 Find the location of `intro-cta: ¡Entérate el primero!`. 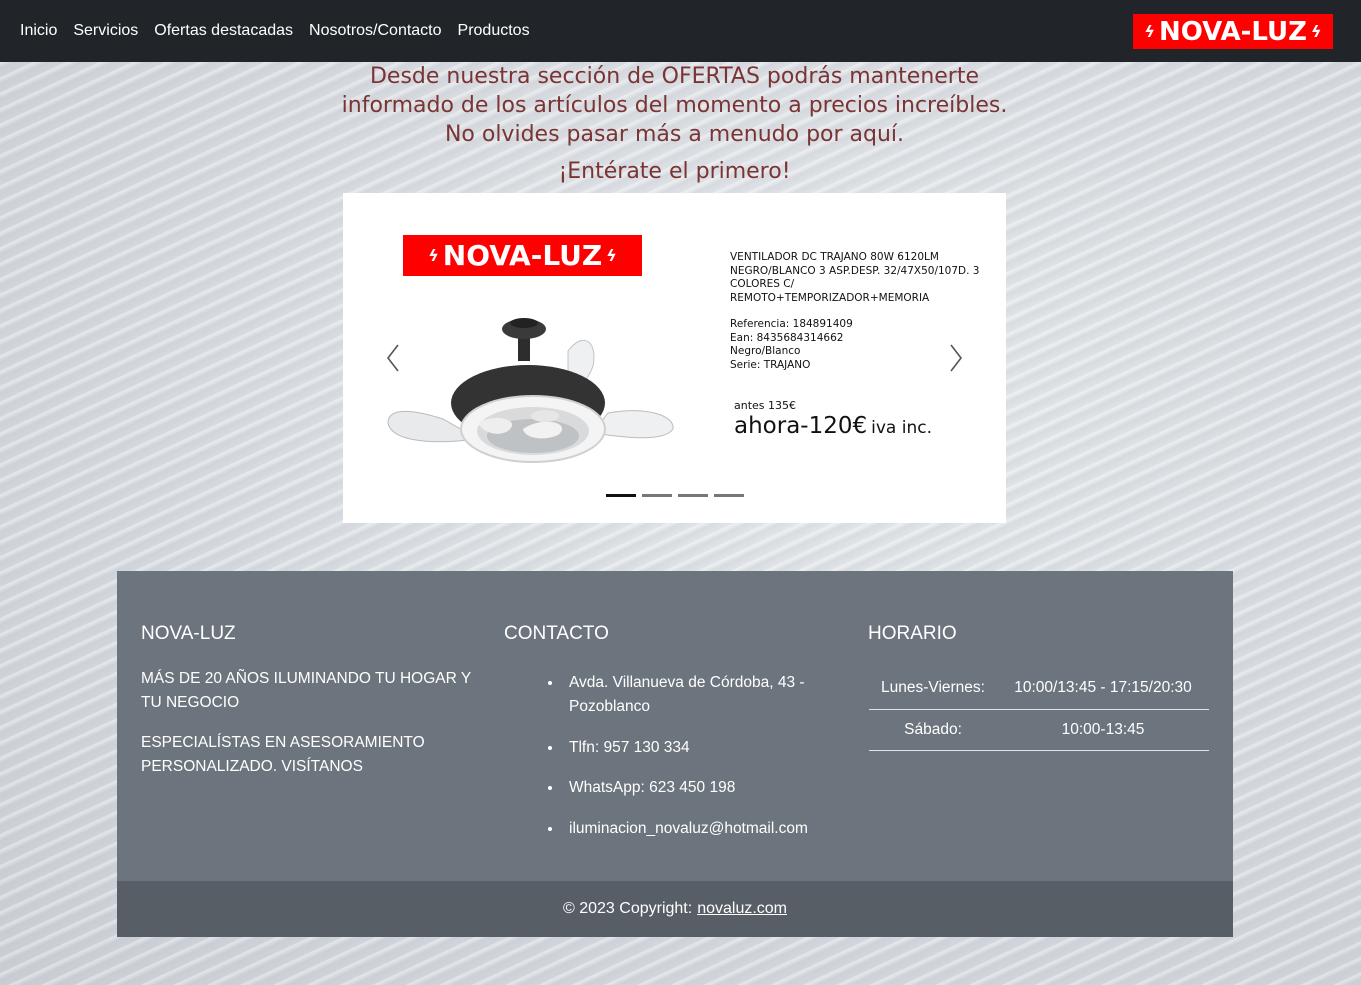

intro-cta: ¡Entérate el primero! is located at coordinates (674, 171).